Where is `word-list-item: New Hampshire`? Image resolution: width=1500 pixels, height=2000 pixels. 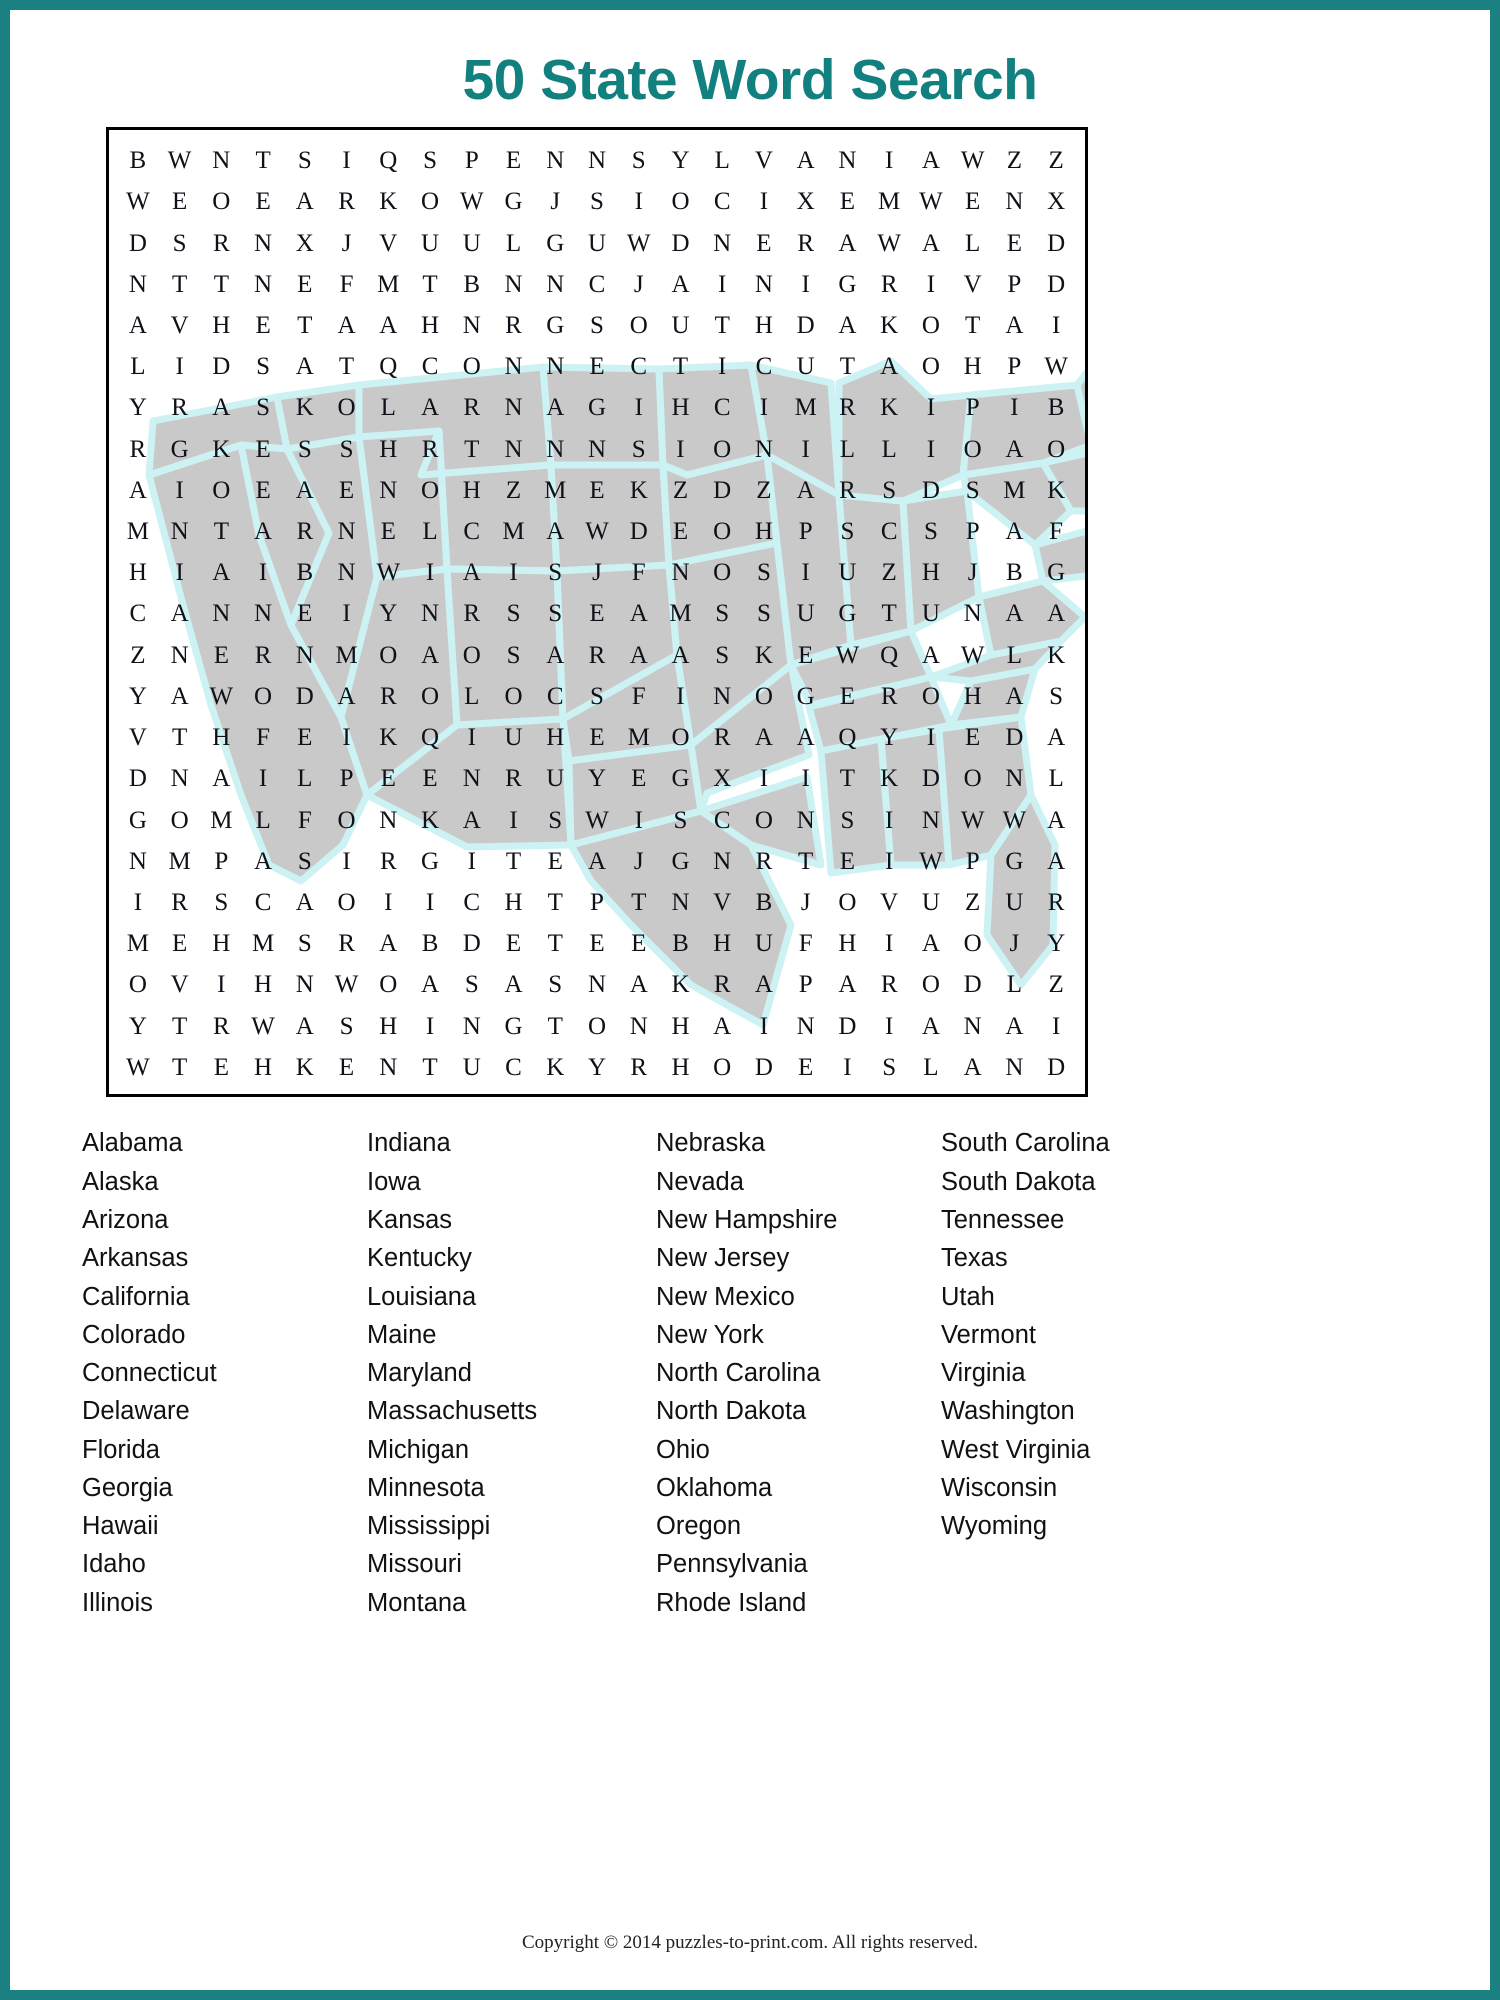
word-list-item: New Hampshire is located at coordinates (781, 1221).